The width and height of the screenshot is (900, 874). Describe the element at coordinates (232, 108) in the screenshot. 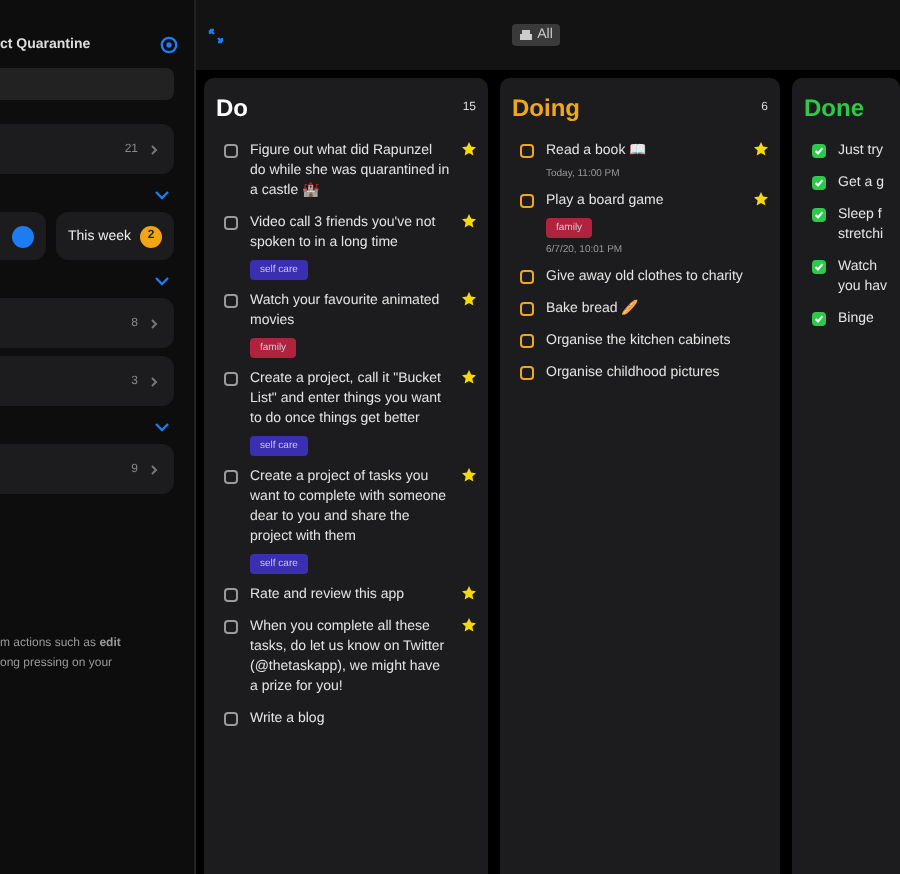

I see `column-title: Do` at that location.